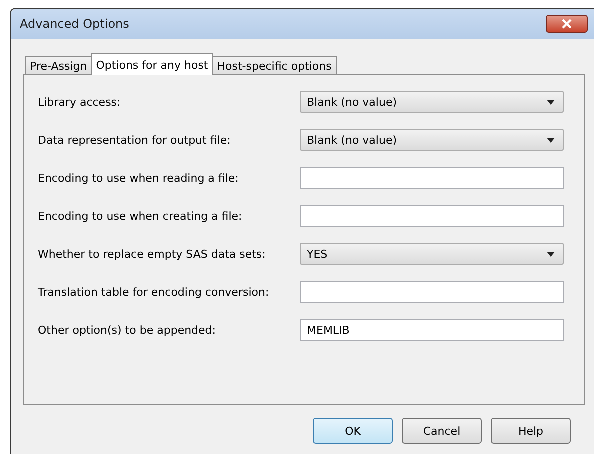  I want to click on close-icon, so click(567, 24).